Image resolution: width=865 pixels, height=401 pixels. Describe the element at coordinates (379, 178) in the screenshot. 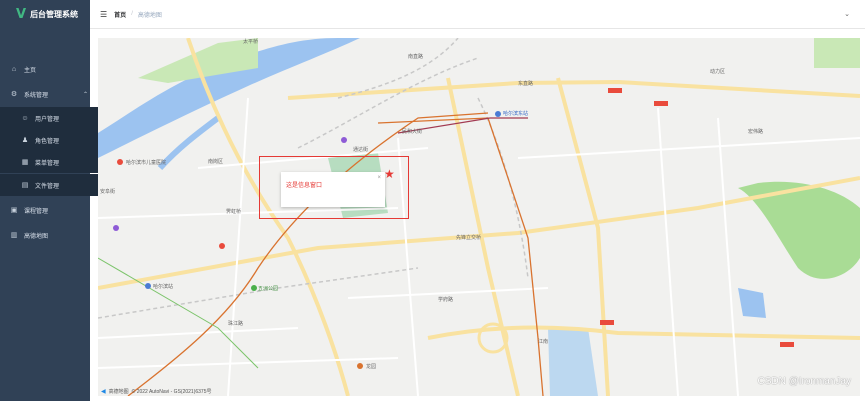

I see `close-icon: ×` at that location.